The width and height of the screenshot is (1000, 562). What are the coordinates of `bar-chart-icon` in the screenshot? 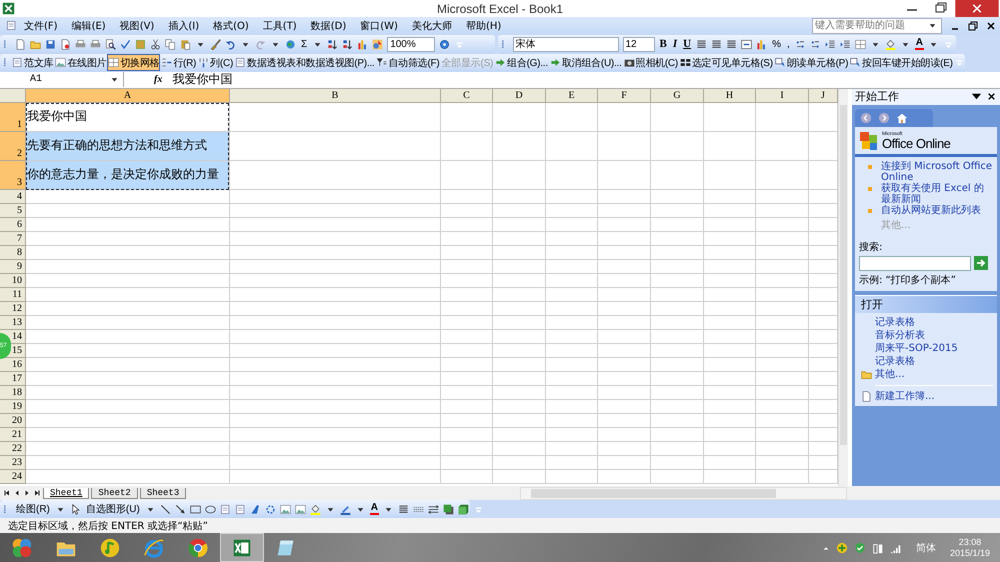 It's located at (362, 44).